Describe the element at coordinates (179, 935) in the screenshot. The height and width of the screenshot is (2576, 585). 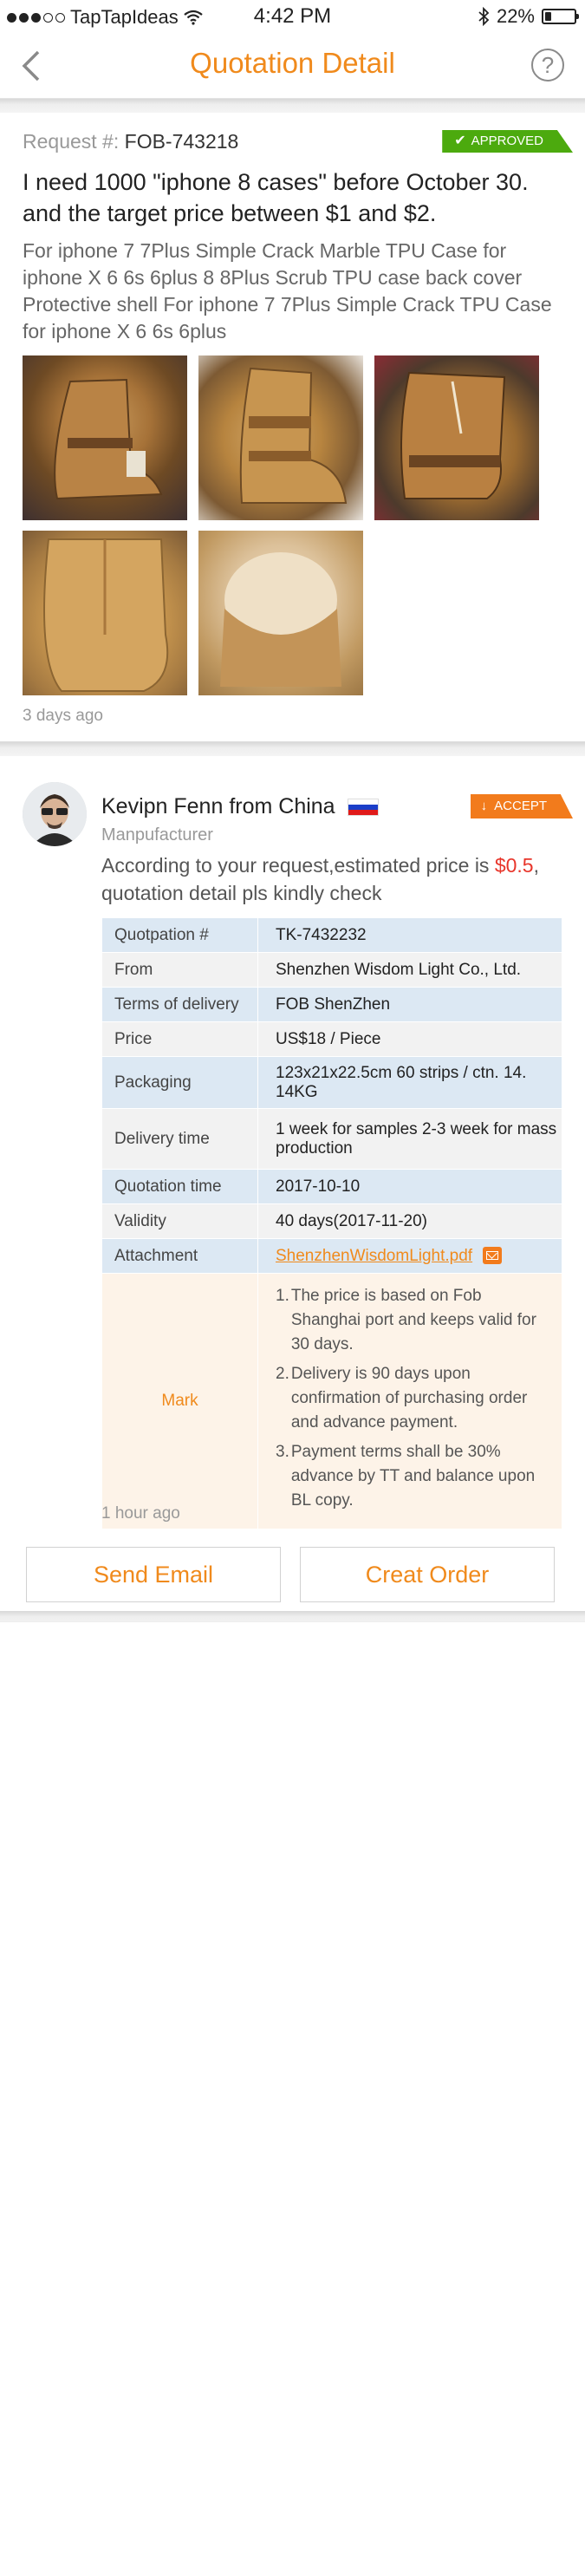
I see `quotation-number-label: Quotpation #` at that location.